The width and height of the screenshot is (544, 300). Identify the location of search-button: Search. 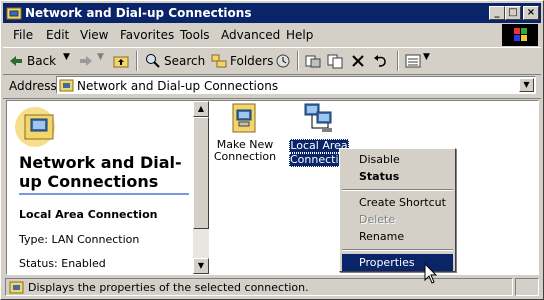
(184, 61).